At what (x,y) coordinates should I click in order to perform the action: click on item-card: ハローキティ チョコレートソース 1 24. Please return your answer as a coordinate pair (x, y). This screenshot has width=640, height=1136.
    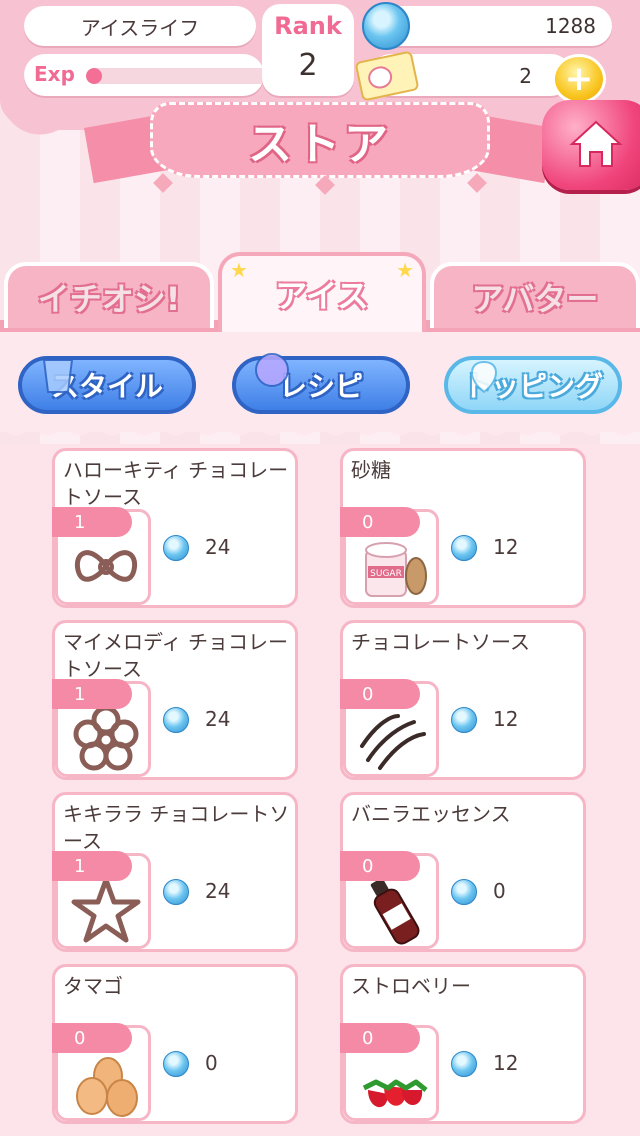
    Looking at the image, I should click on (175, 528).